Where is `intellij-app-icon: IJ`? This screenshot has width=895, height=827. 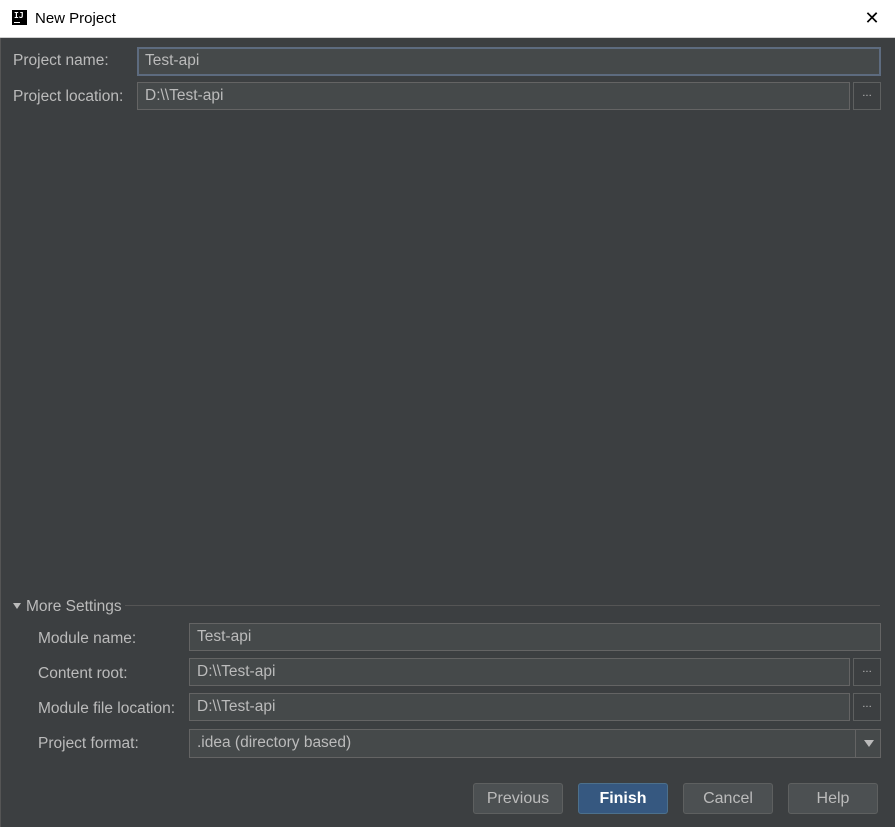 intellij-app-icon: IJ is located at coordinates (19, 17).